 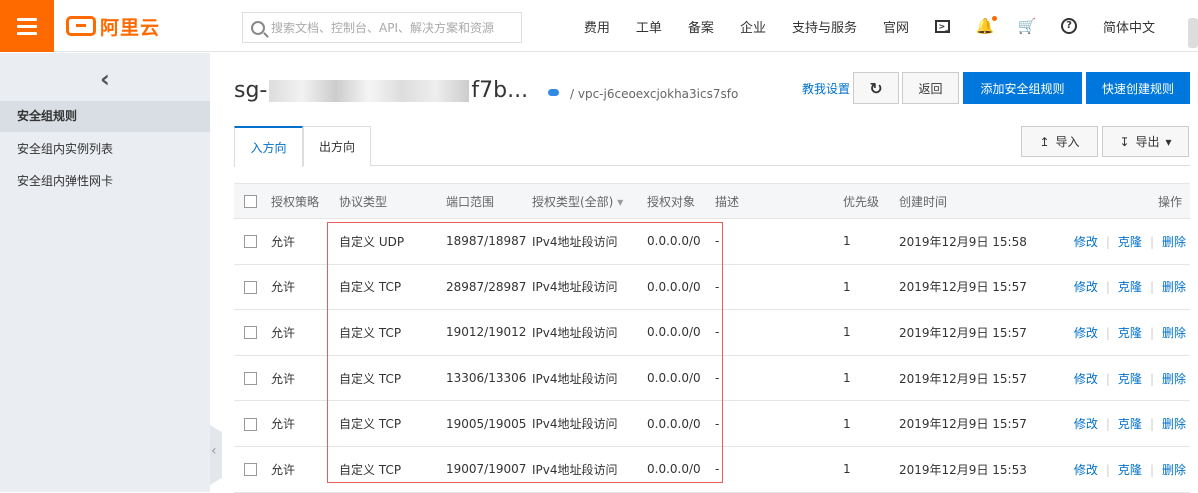 I want to click on menu-button, so click(x=27, y=26).